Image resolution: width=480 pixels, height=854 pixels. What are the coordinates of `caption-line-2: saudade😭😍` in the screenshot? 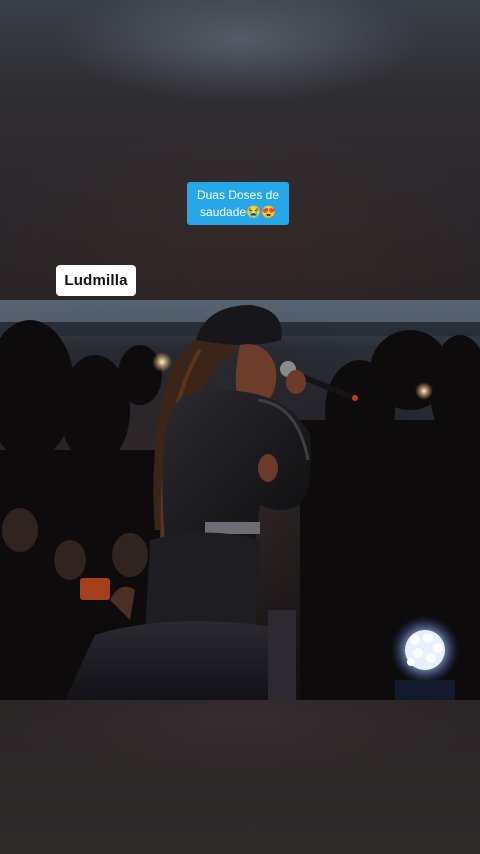 It's located at (238, 211).